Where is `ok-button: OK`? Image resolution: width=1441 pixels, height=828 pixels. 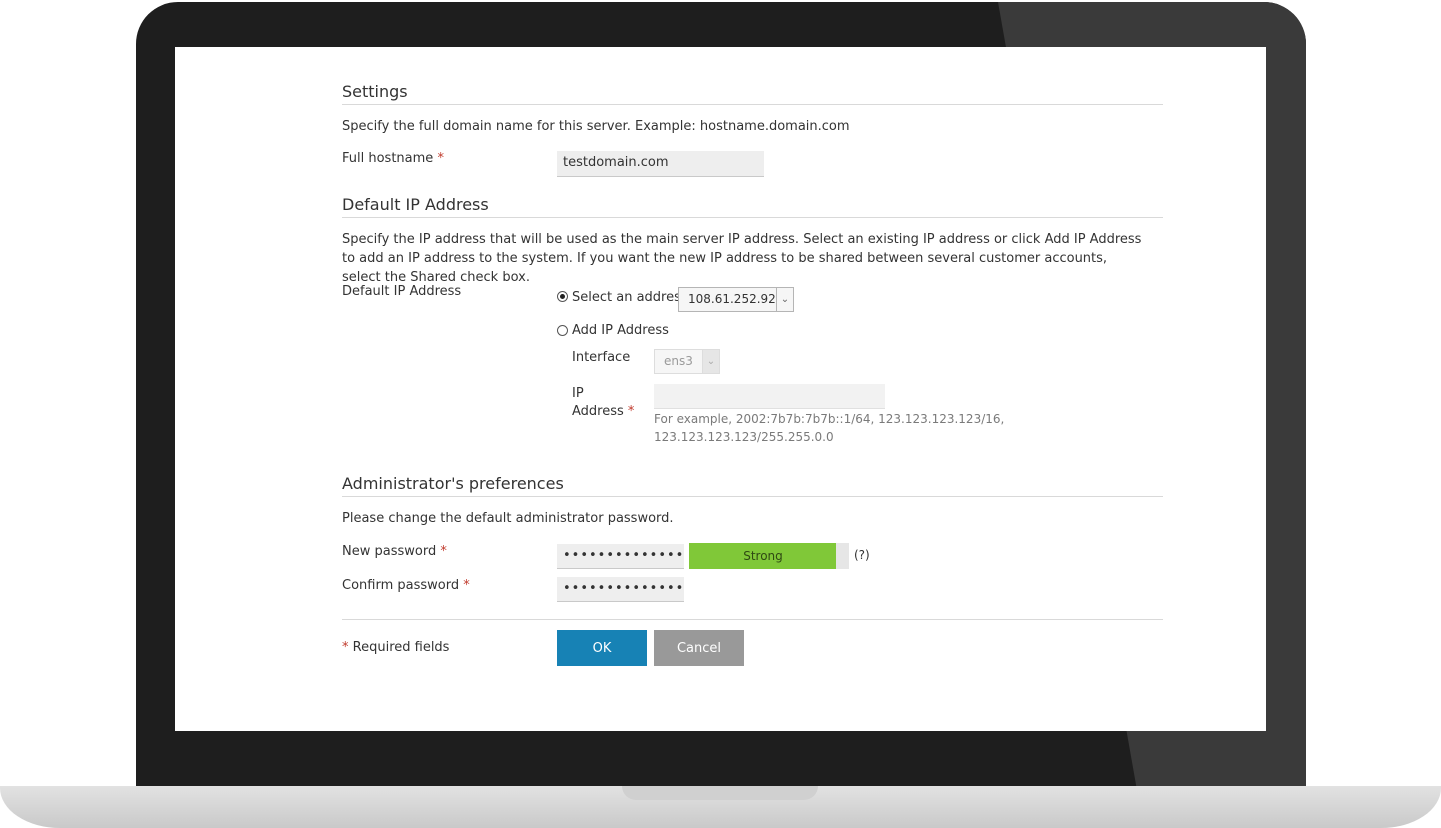
ok-button: OK is located at coordinates (602, 648).